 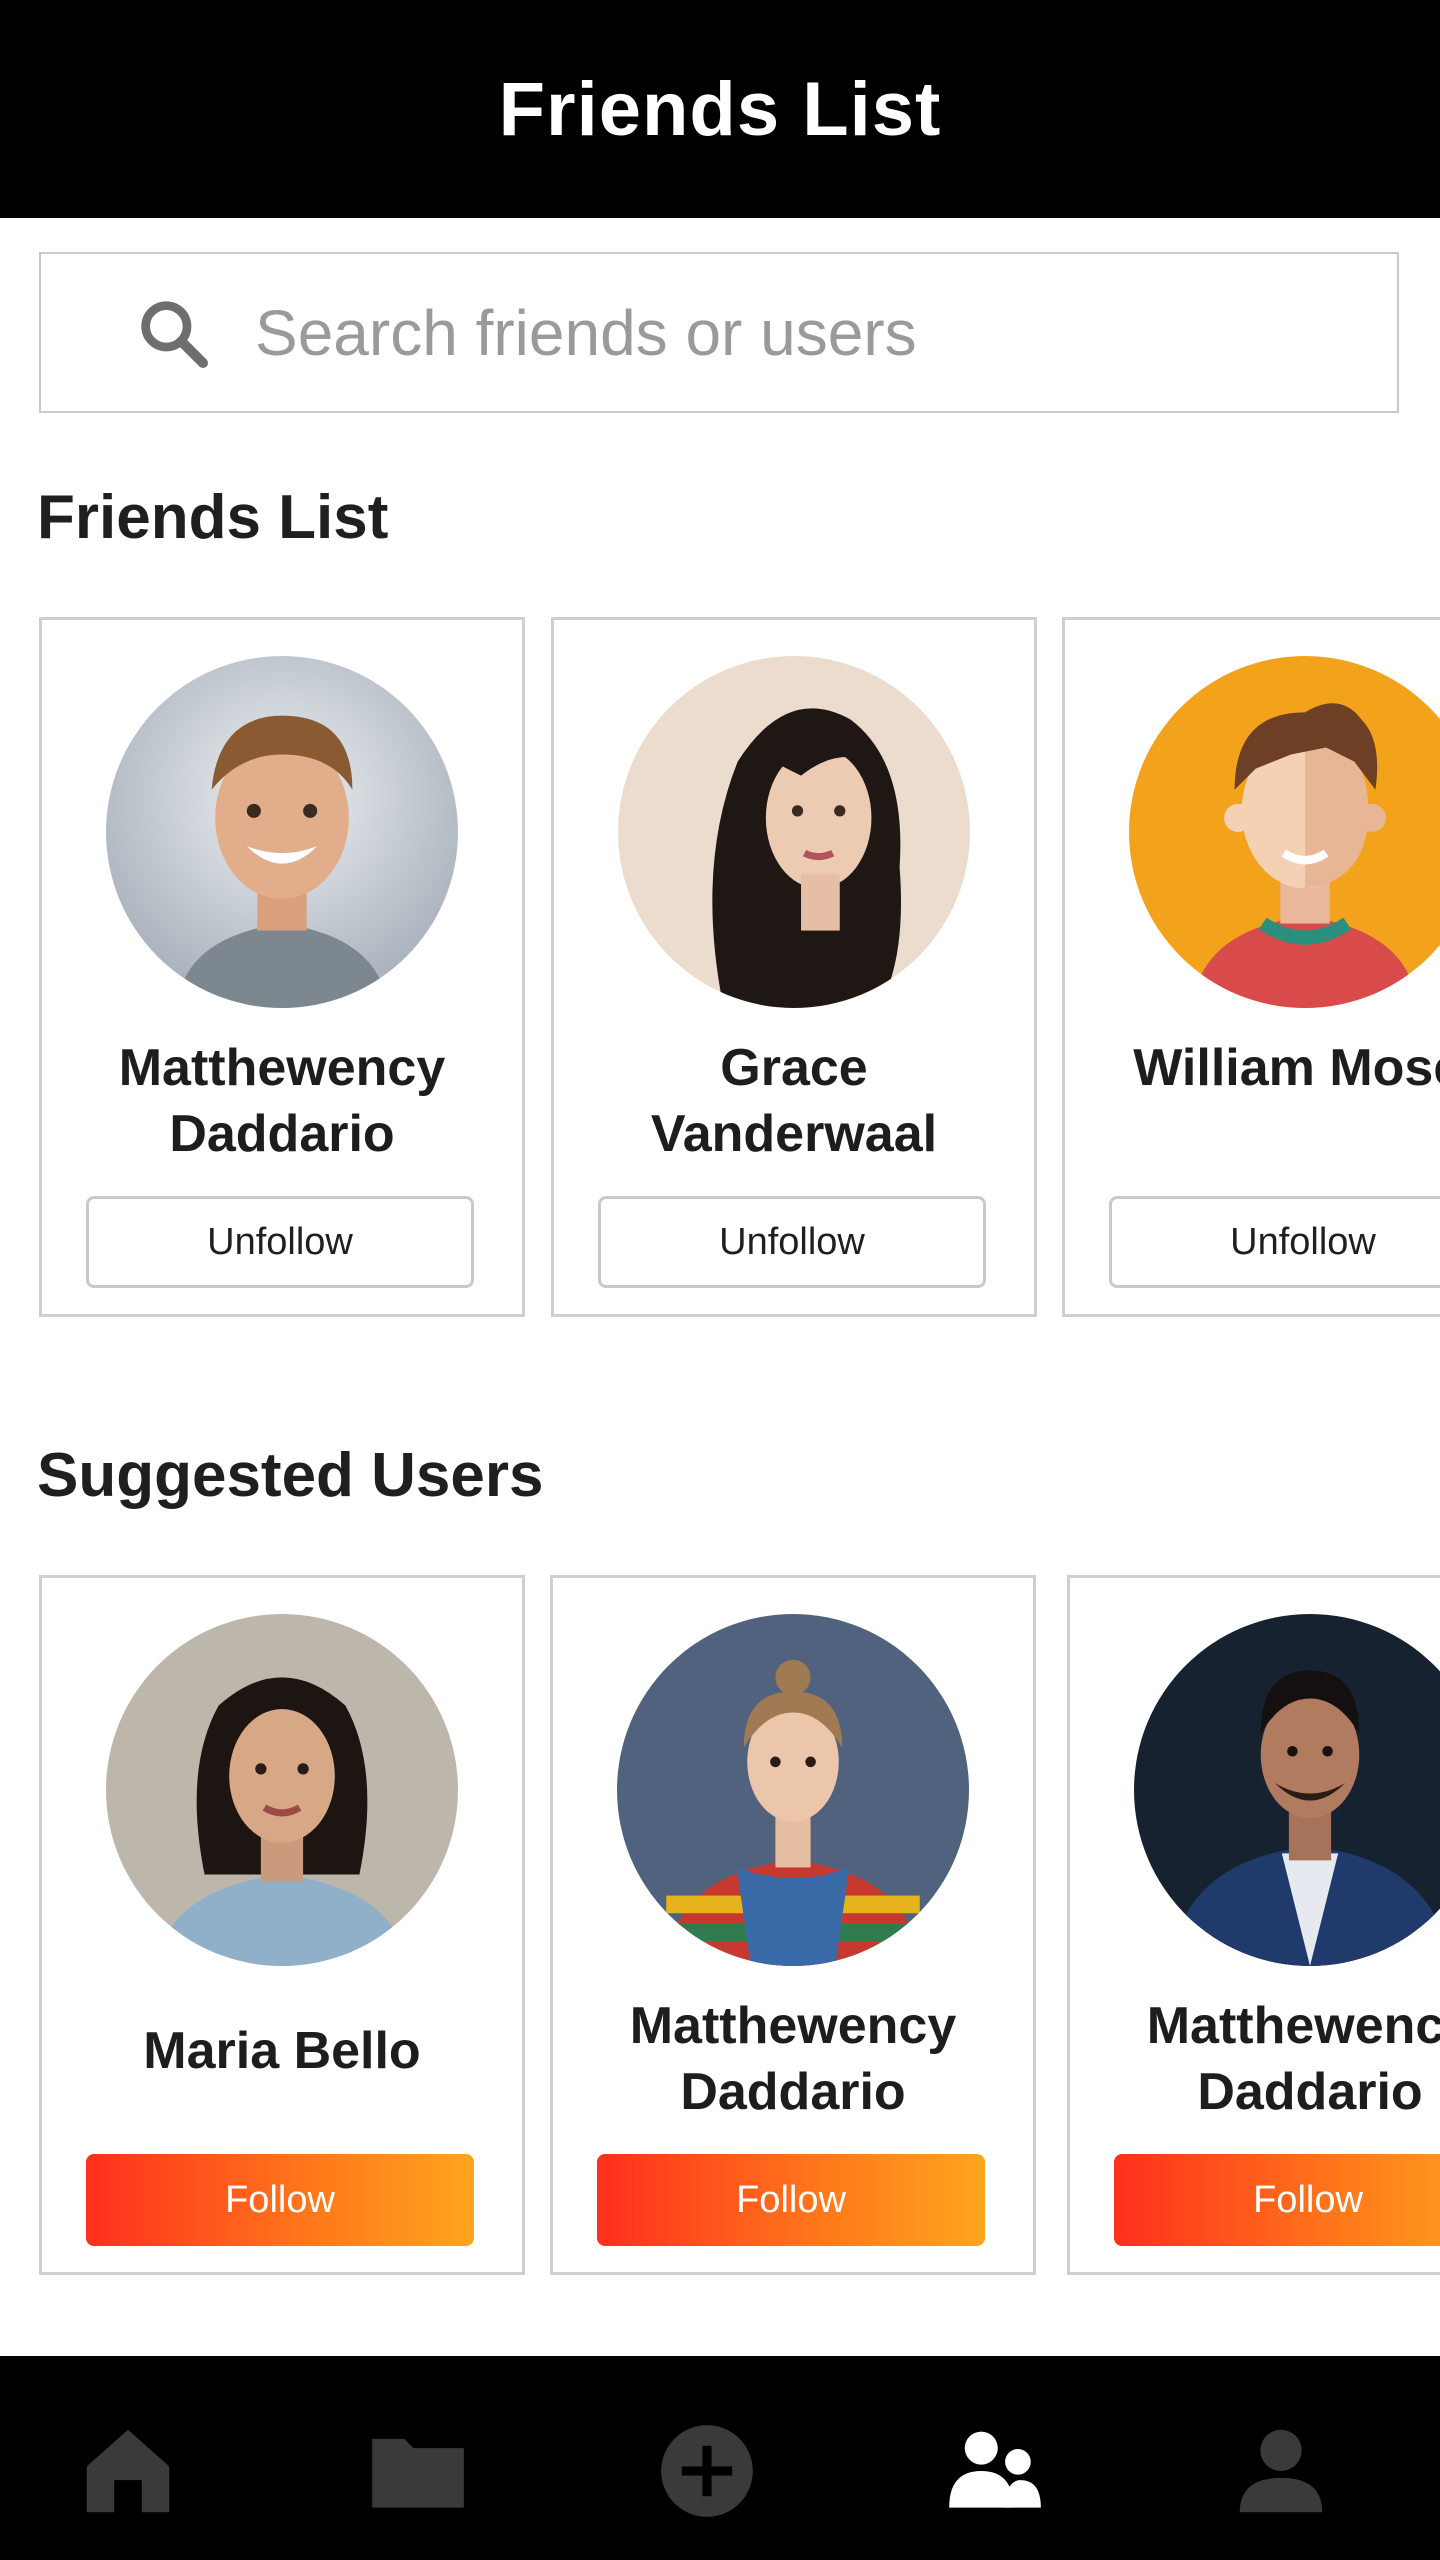 I want to click on add-circle-icon, so click(x=707, y=2471).